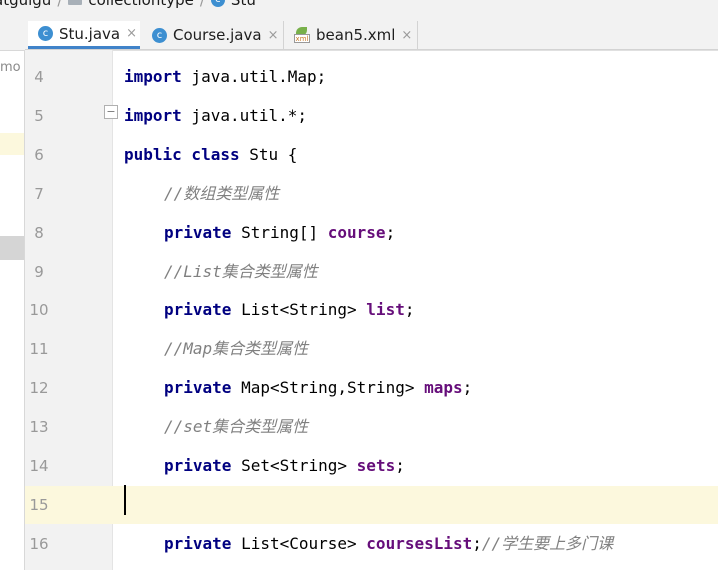 The width and height of the screenshot is (718, 570). I want to click on line-number: 8, so click(39, 232).